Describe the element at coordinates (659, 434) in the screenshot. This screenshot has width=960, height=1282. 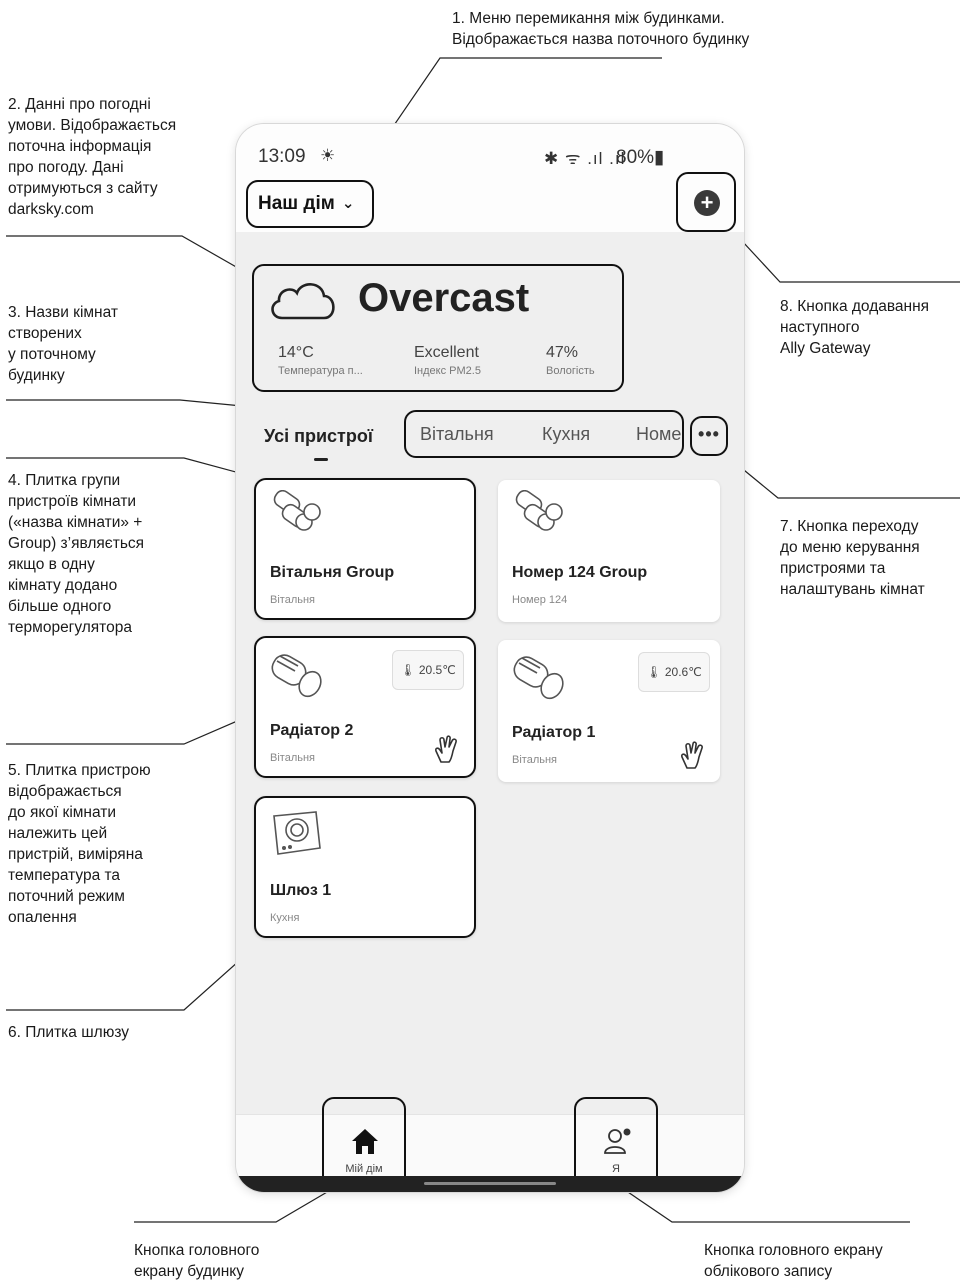
I see `tab-room-124: Номер 124` at that location.